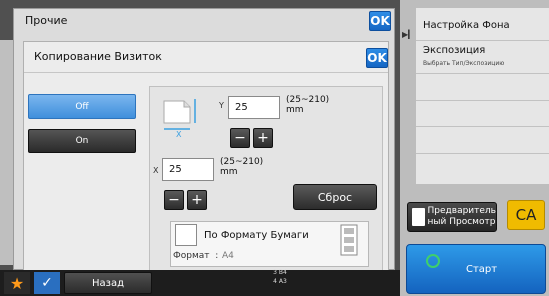 The image size is (549, 296). What do you see at coordinates (200, 283) in the screenshot?
I see `bottom-bar` at bounding box center [200, 283].